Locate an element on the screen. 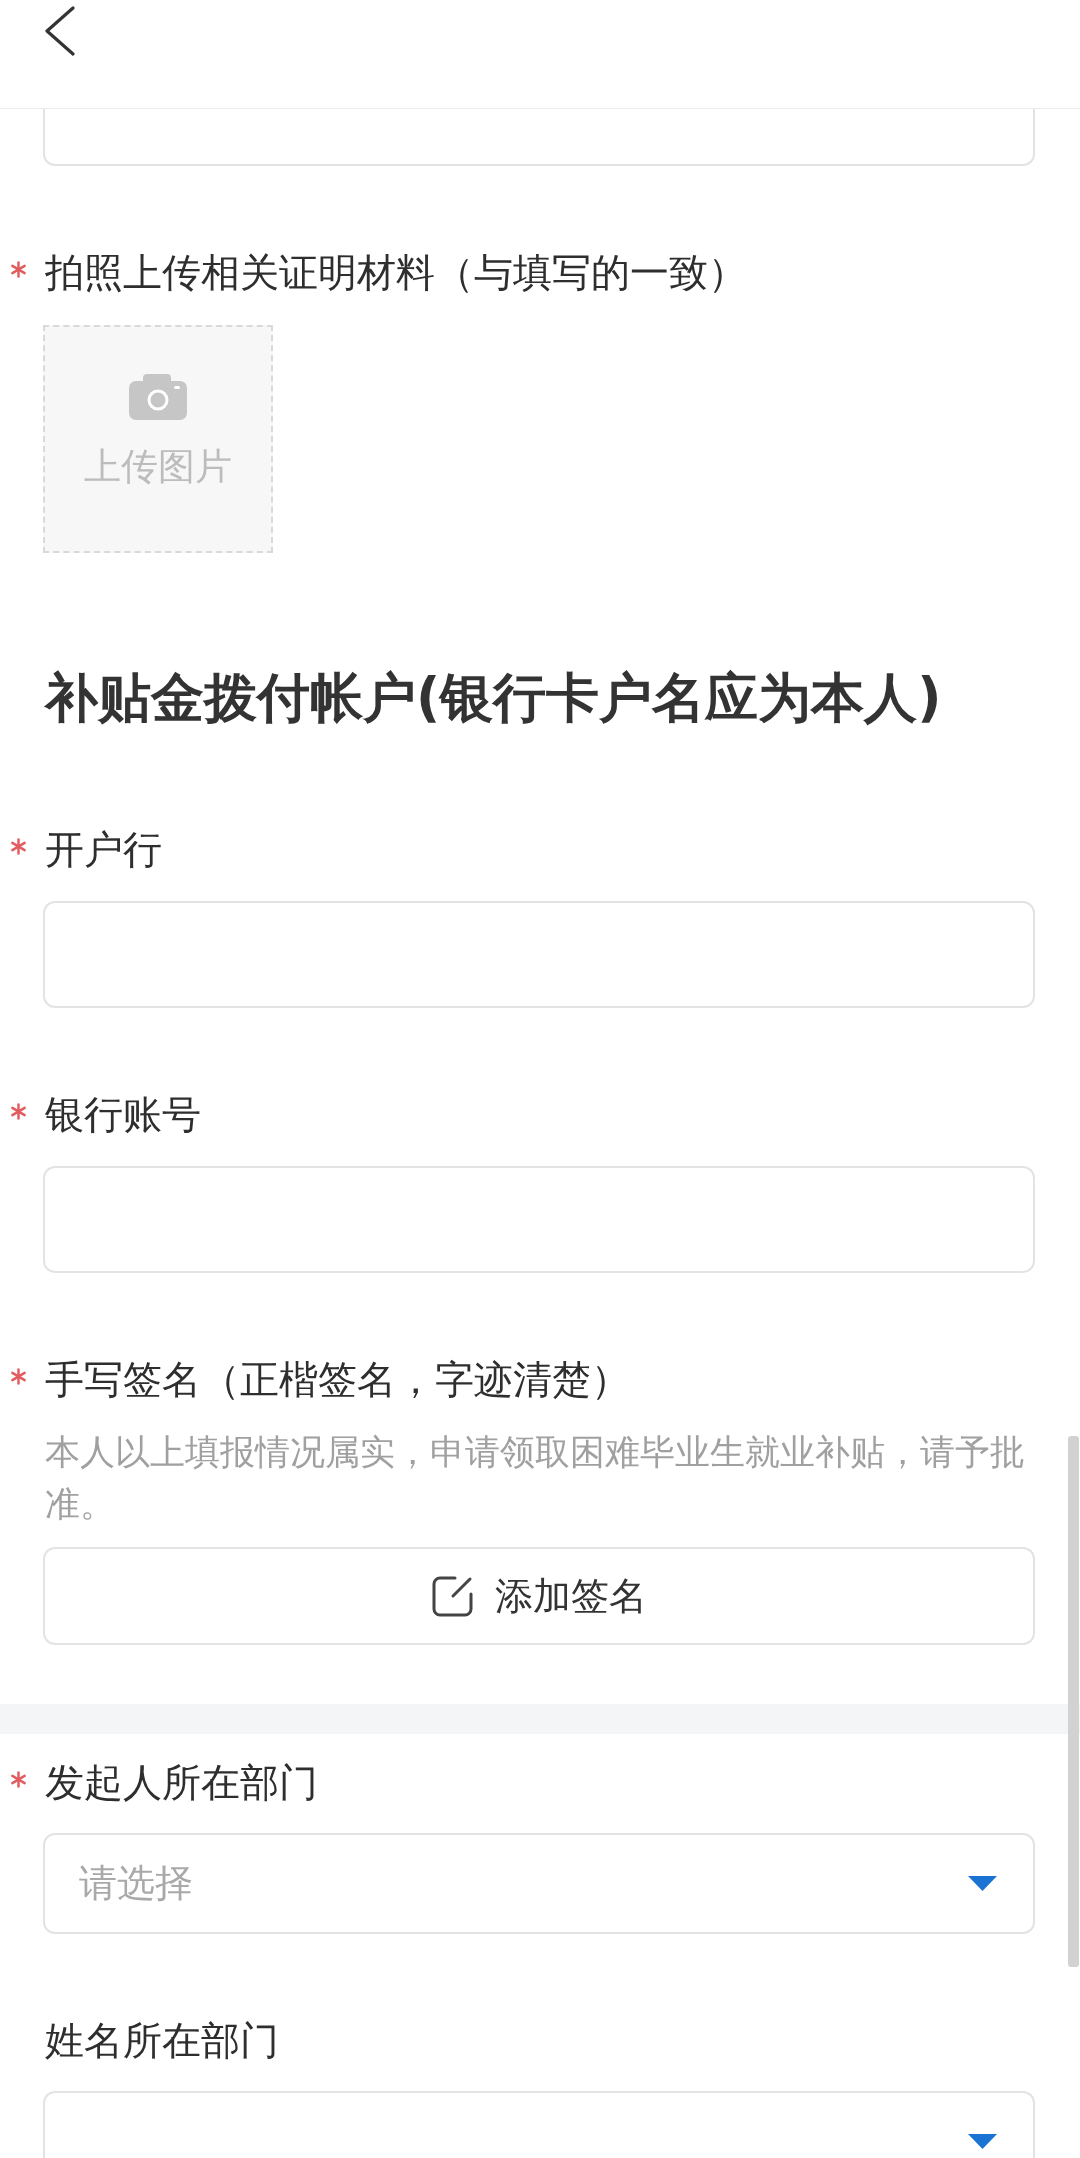 This screenshot has width=1080, height=2158. back-icon is located at coordinates (59, 31).